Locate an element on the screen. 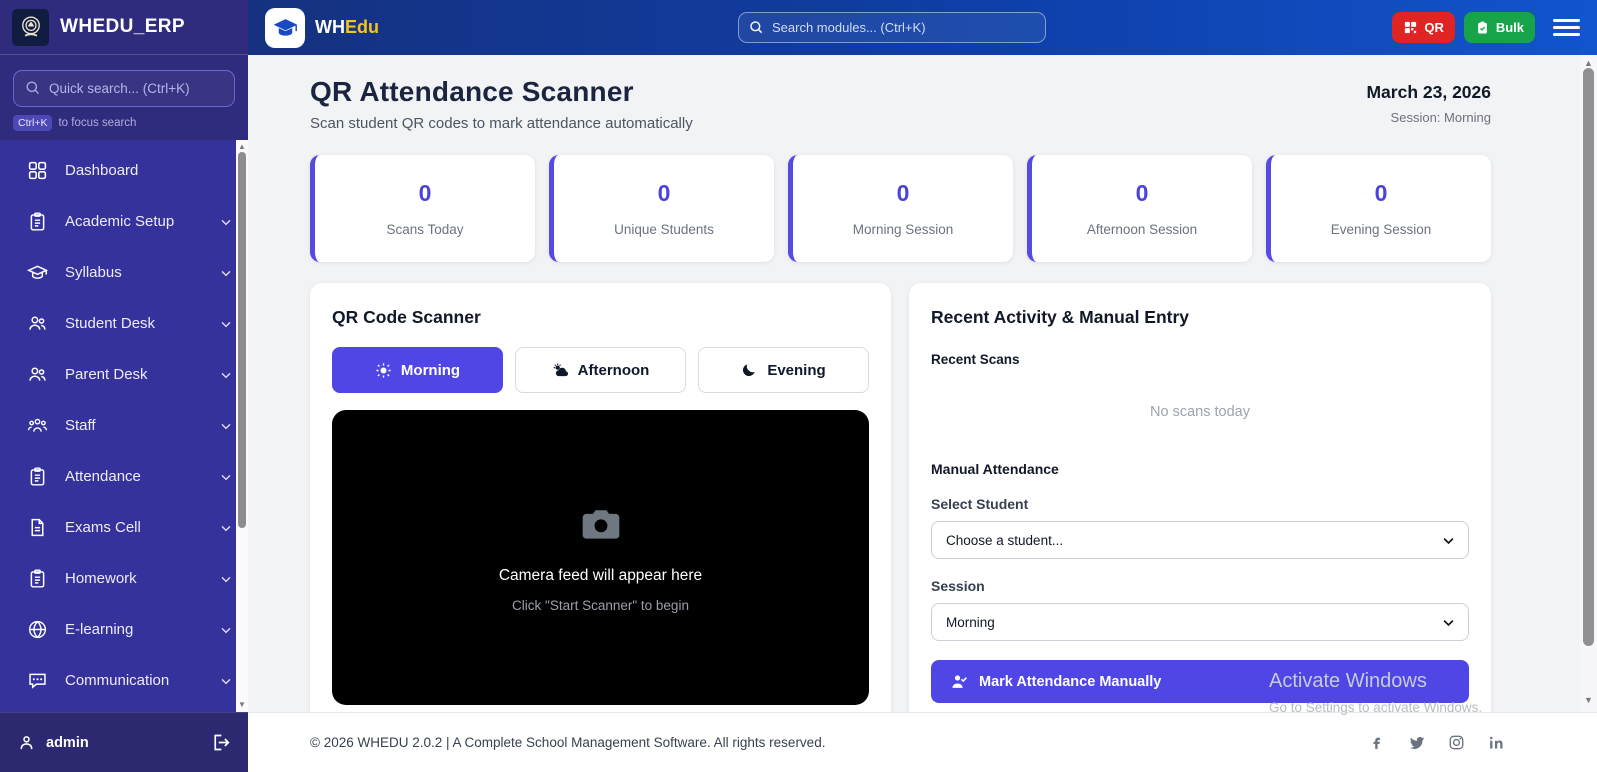 The height and width of the screenshot is (772, 1597). page-title: QR Attendance Scanner is located at coordinates (472, 91).